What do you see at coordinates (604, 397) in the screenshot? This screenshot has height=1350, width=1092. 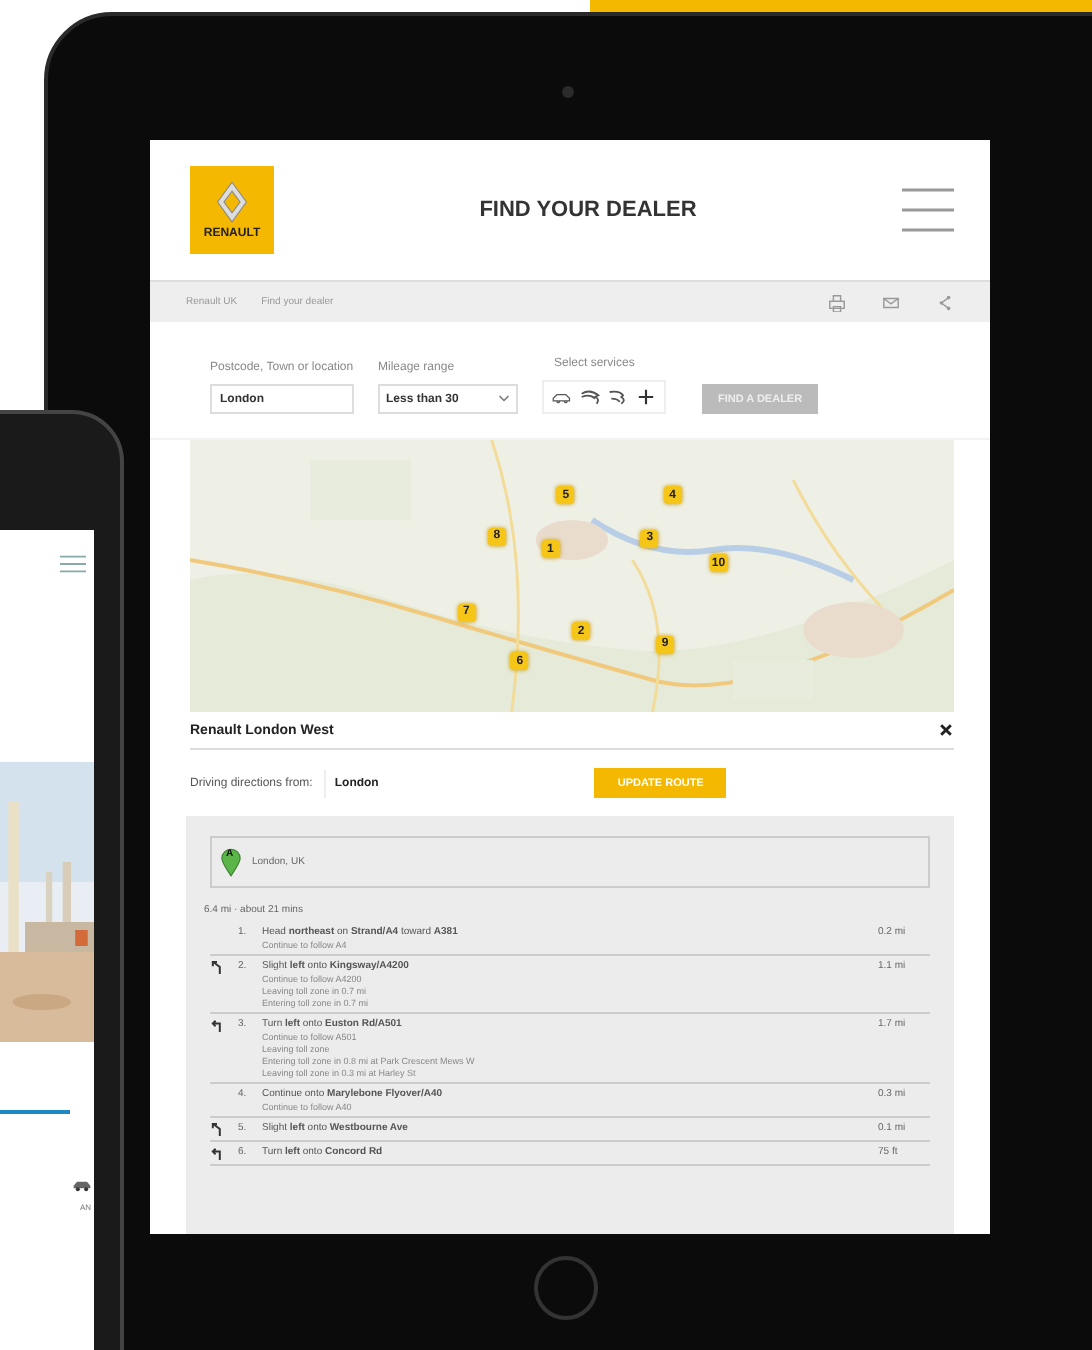 I see `services-selector` at bounding box center [604, 397].